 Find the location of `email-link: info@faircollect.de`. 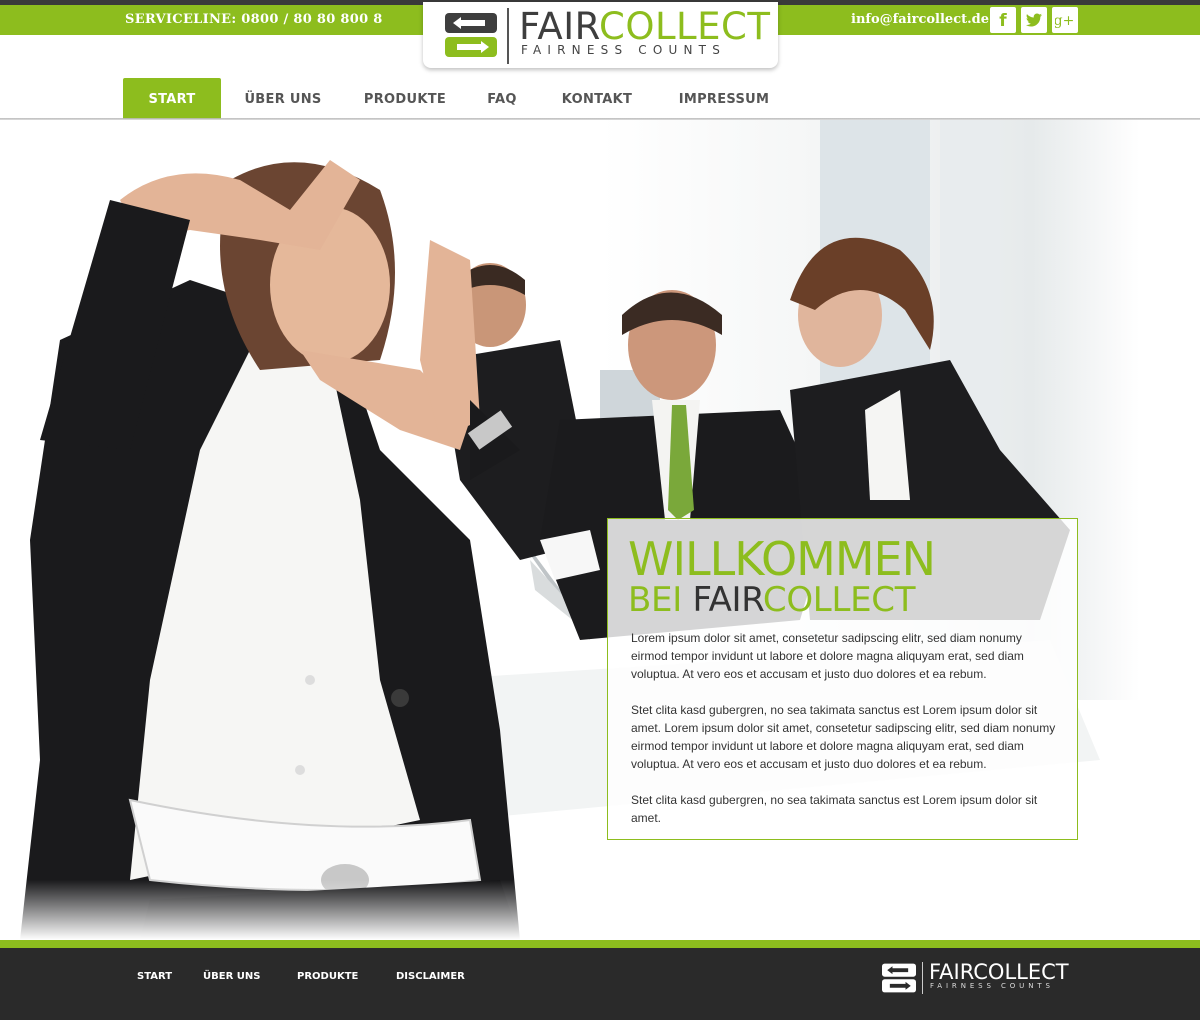

email-link: info@faircollect.de is located at coordinates (920, 19).